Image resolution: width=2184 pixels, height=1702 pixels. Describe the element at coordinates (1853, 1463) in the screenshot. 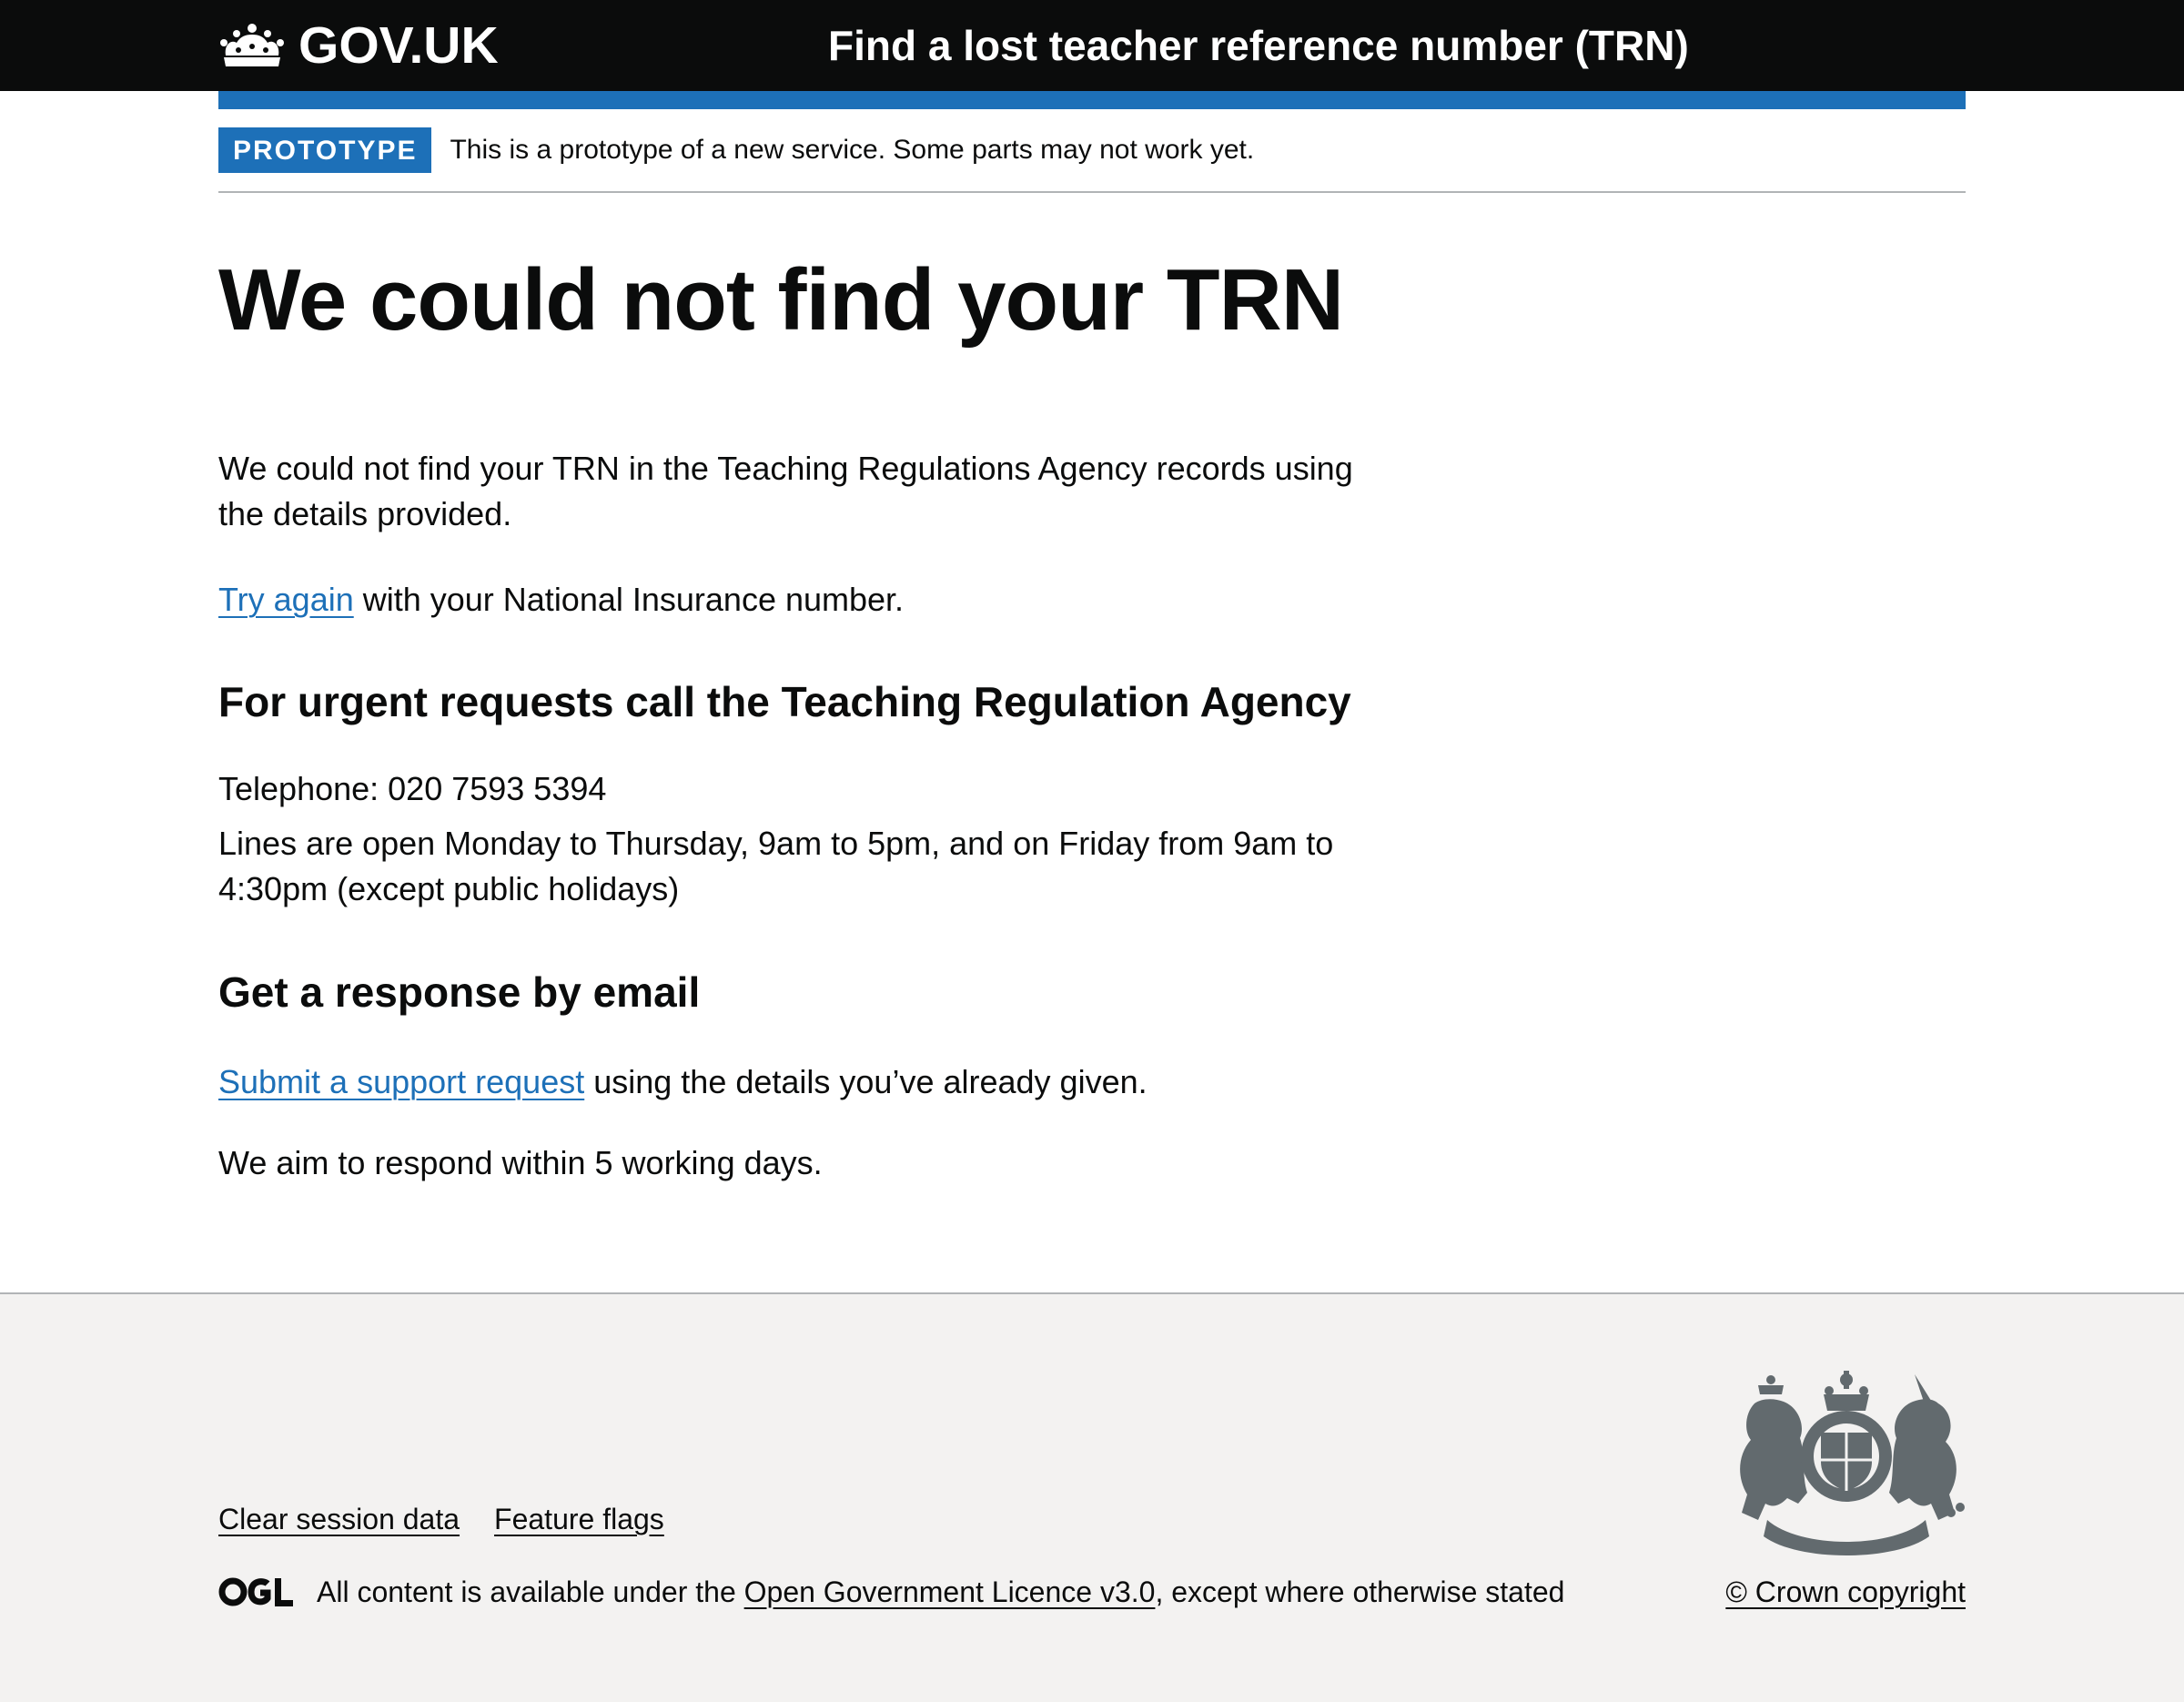

I see `royal-coat-of-arms-icon` at that location.